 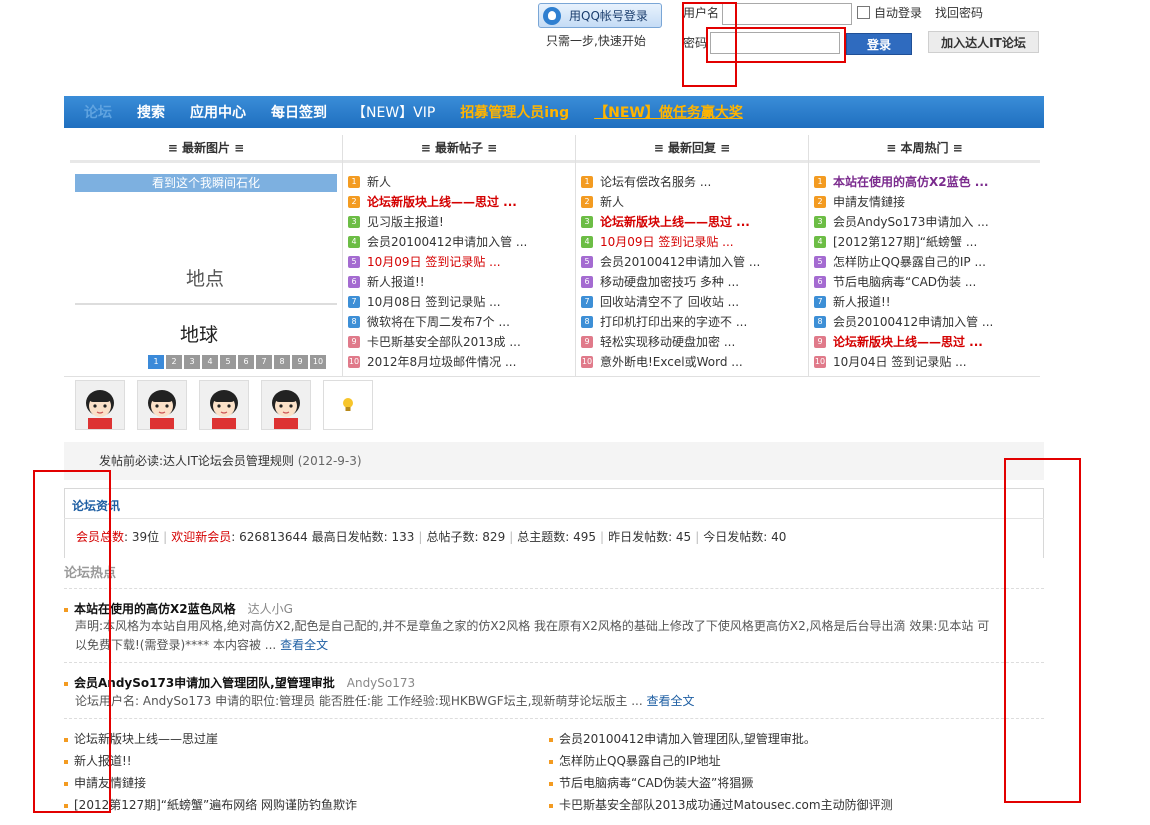 I want to click on forgot-password-link: 找回密码, so click(x=959, y=12).